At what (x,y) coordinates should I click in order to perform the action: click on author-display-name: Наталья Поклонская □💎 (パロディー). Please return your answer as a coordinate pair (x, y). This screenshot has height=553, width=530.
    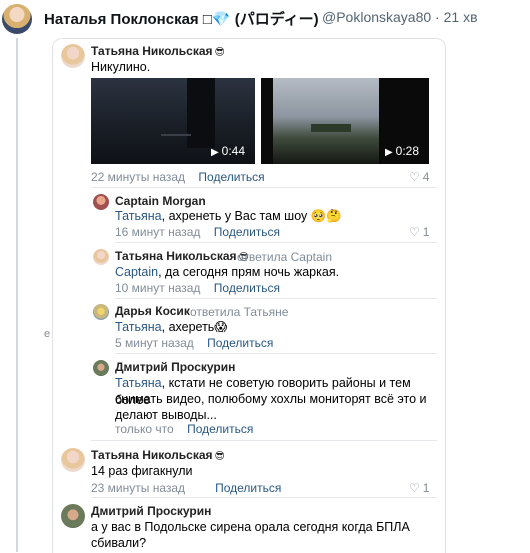
    Looking at the image, I should click on (181, 18).